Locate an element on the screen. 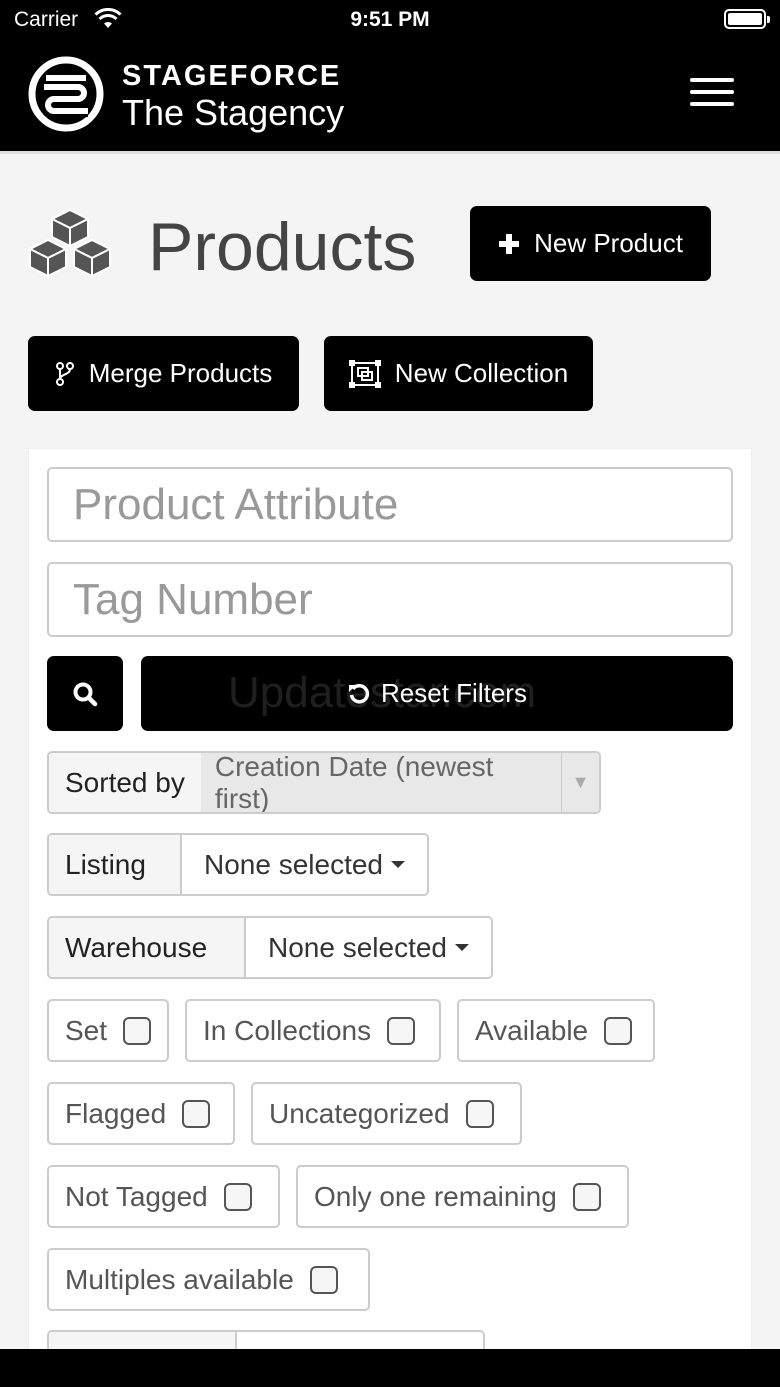 The height and width of the screenshot is (1387, 780). sorted-by-label: Sorted by is located at coordinates (125, 782).